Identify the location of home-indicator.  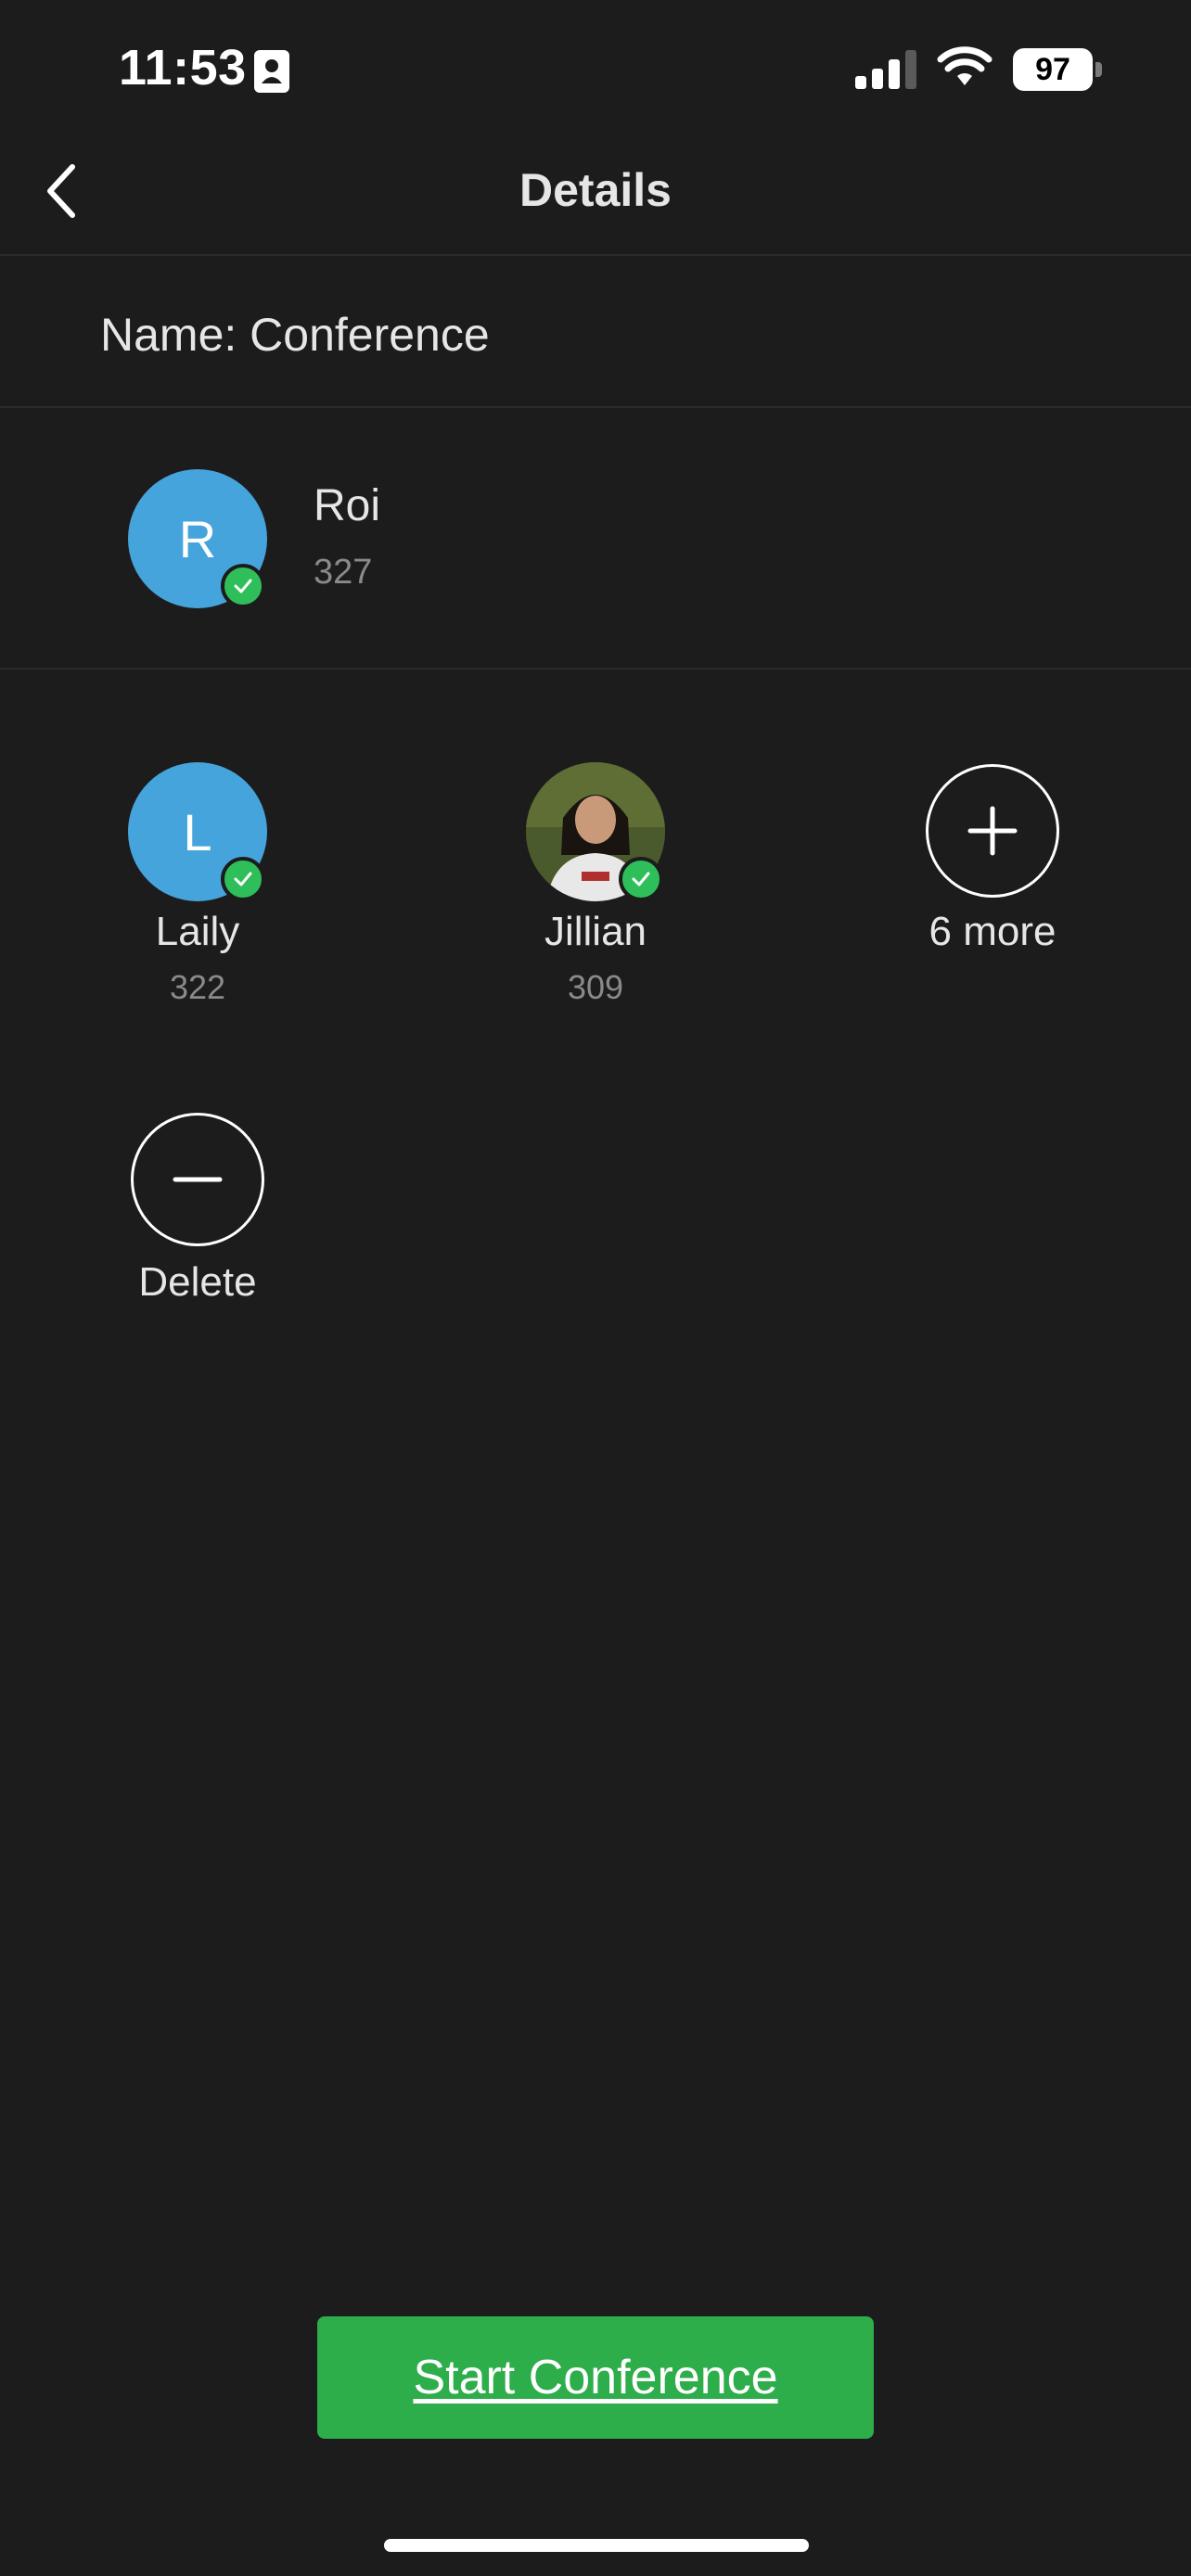
(597, 2545).